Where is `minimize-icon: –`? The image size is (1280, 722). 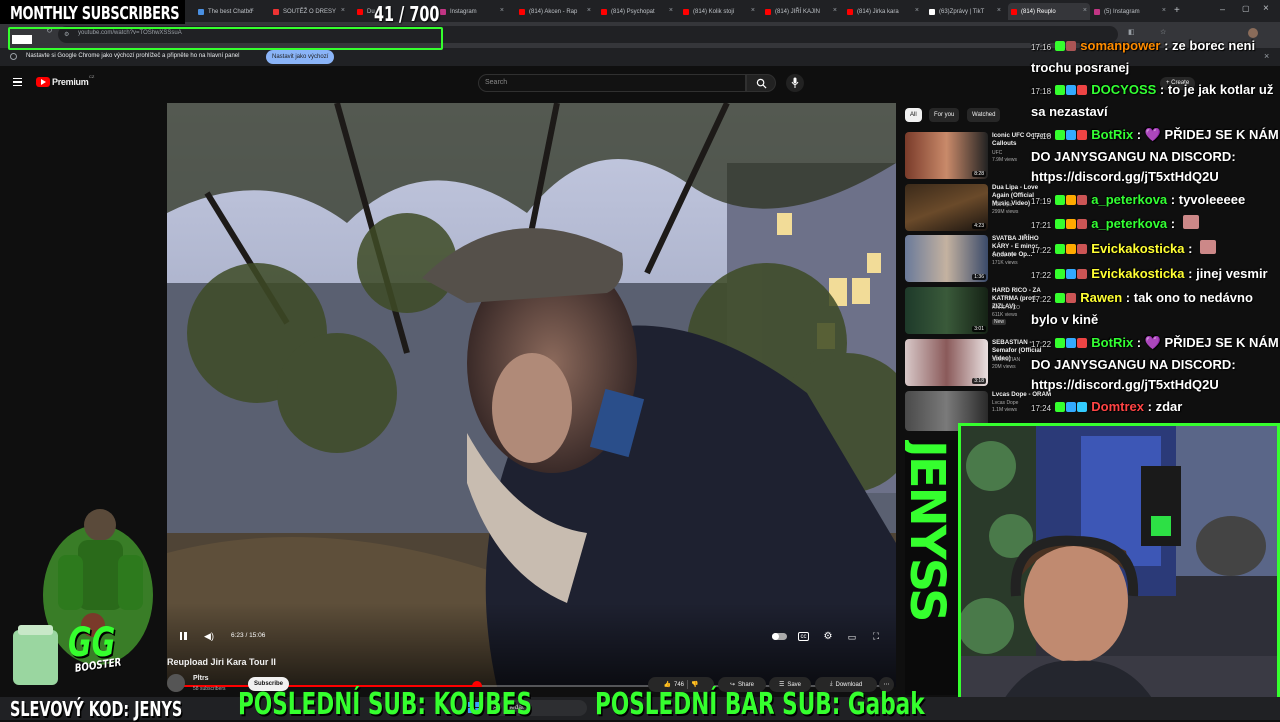 minimize-icon: – is located at coordinates (1222, 9).